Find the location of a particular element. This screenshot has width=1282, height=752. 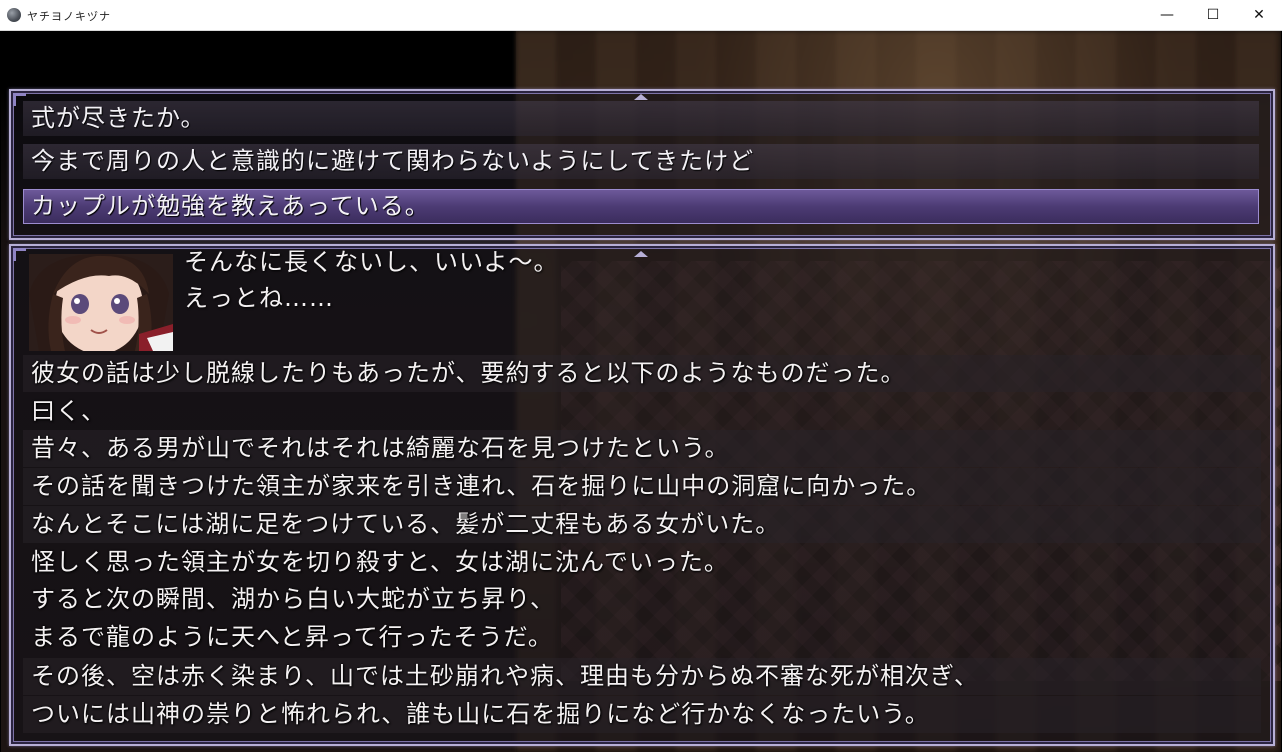

character-face-icon is located at coordinates (101, 302).